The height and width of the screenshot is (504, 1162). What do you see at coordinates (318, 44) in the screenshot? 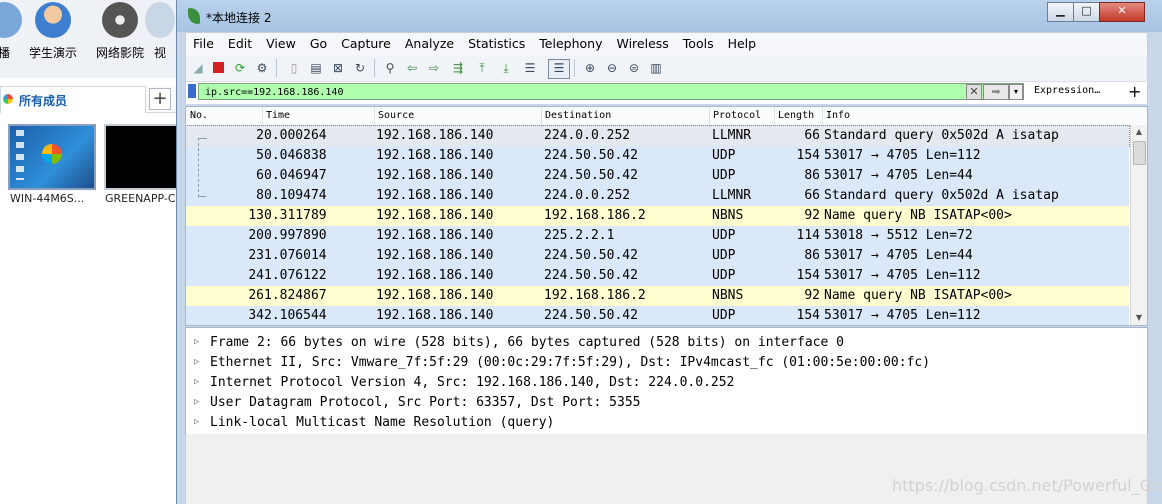
I see `menu-go: Go` at bounding box center [318, 44].